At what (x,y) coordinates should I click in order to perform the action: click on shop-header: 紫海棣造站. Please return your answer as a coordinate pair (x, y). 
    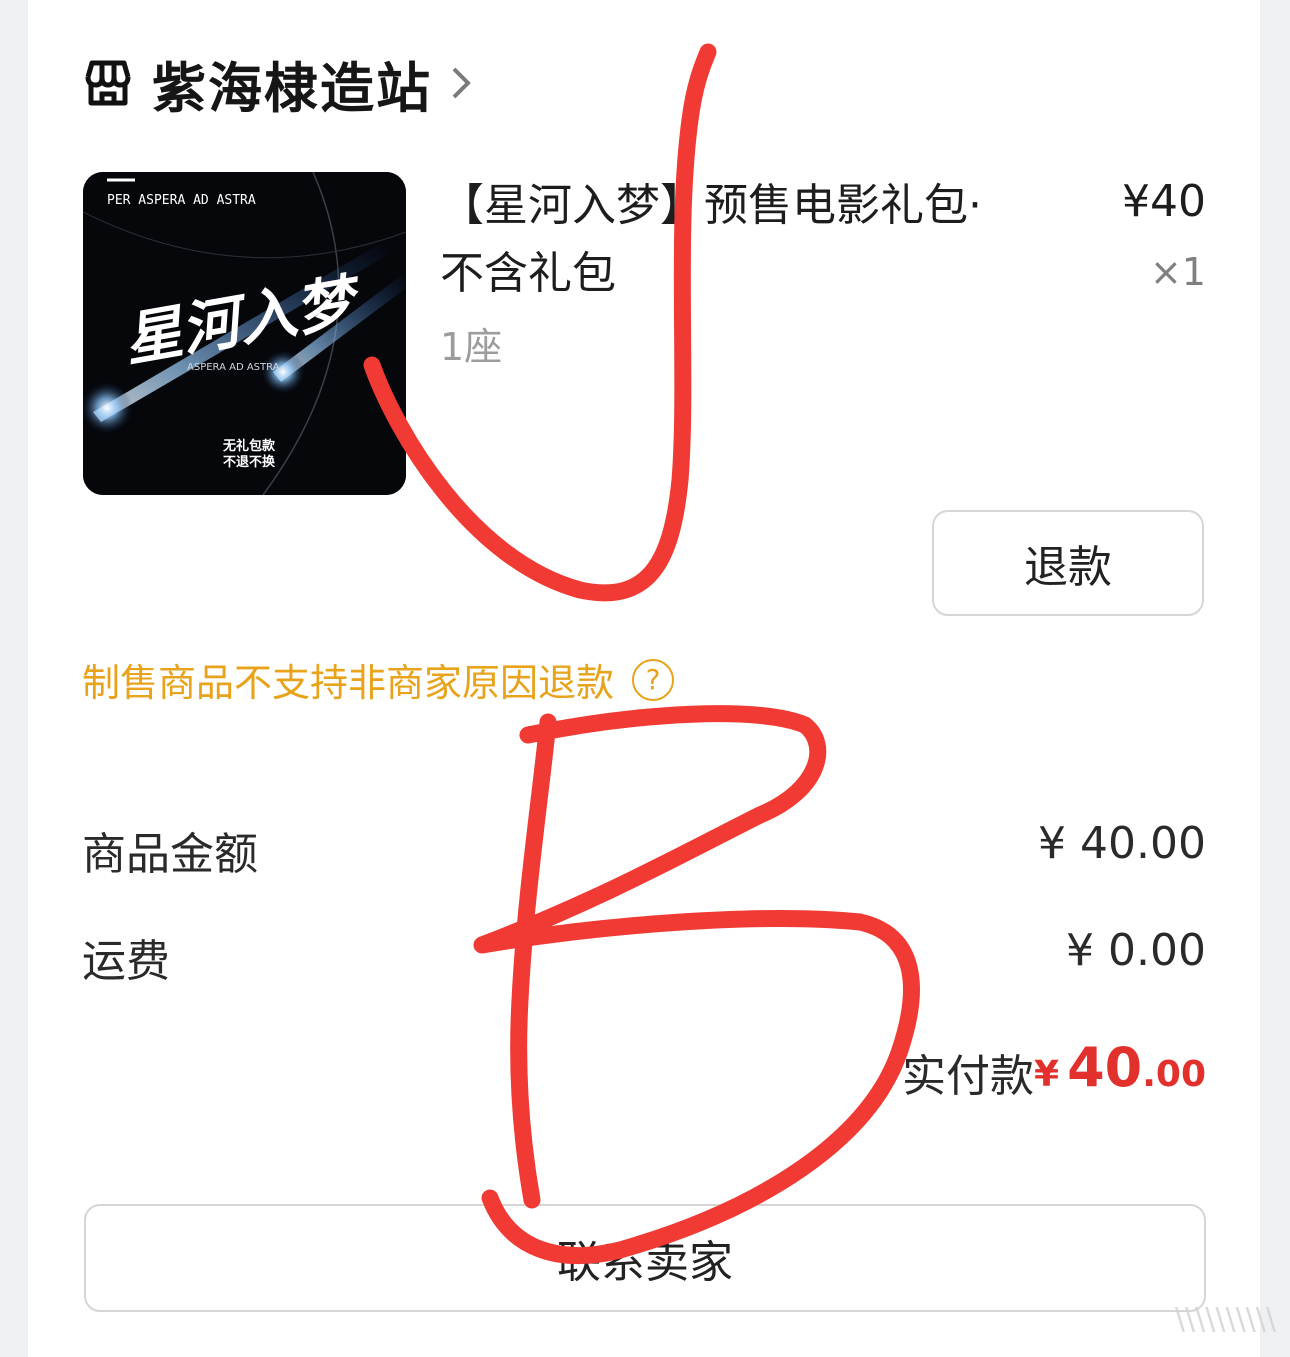
    Looking at the image, I should click on (277, 84).